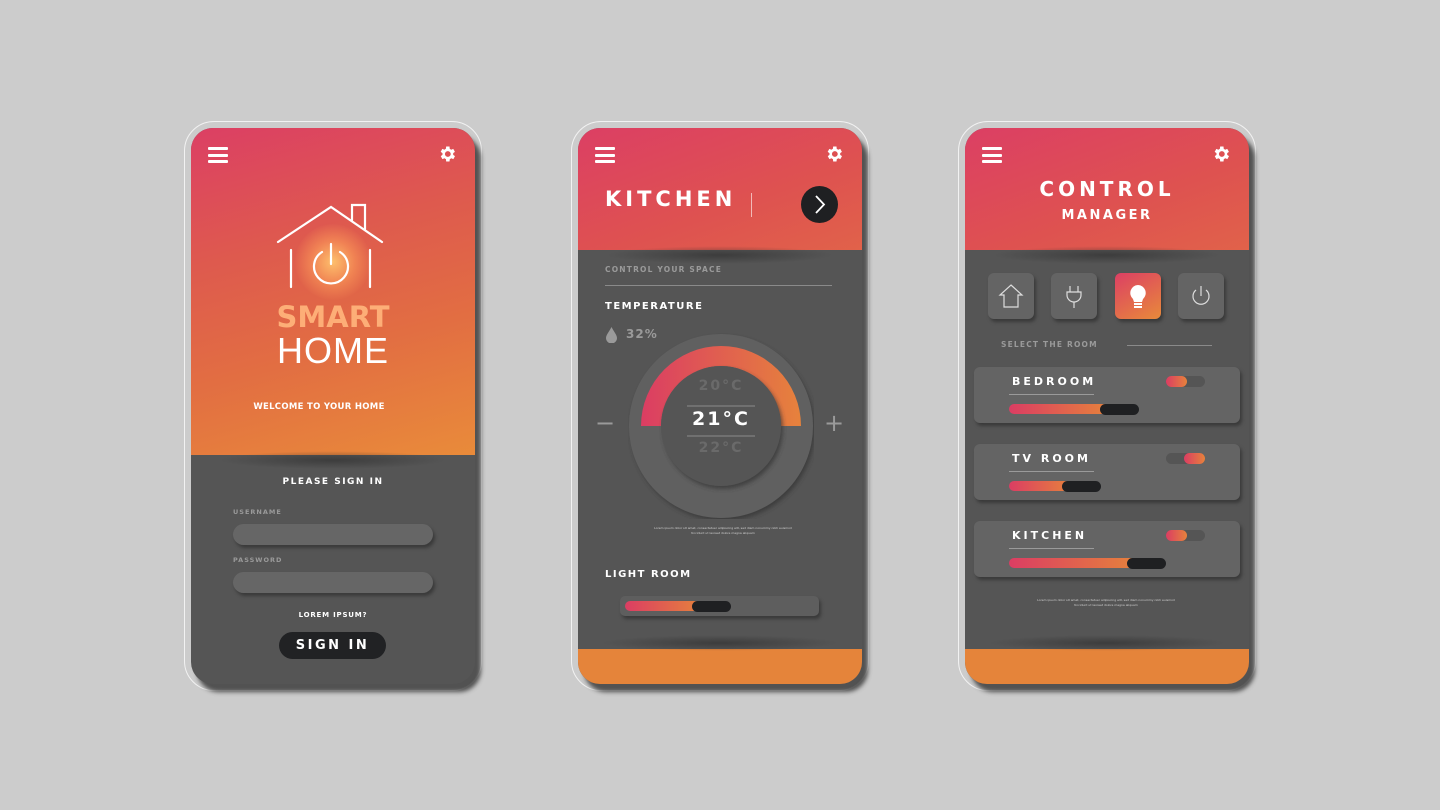 Image resolution: width=1440 pixels, height=810 pixels. I want to click on control-subtitle: MANAGER, so click(1107, 215).